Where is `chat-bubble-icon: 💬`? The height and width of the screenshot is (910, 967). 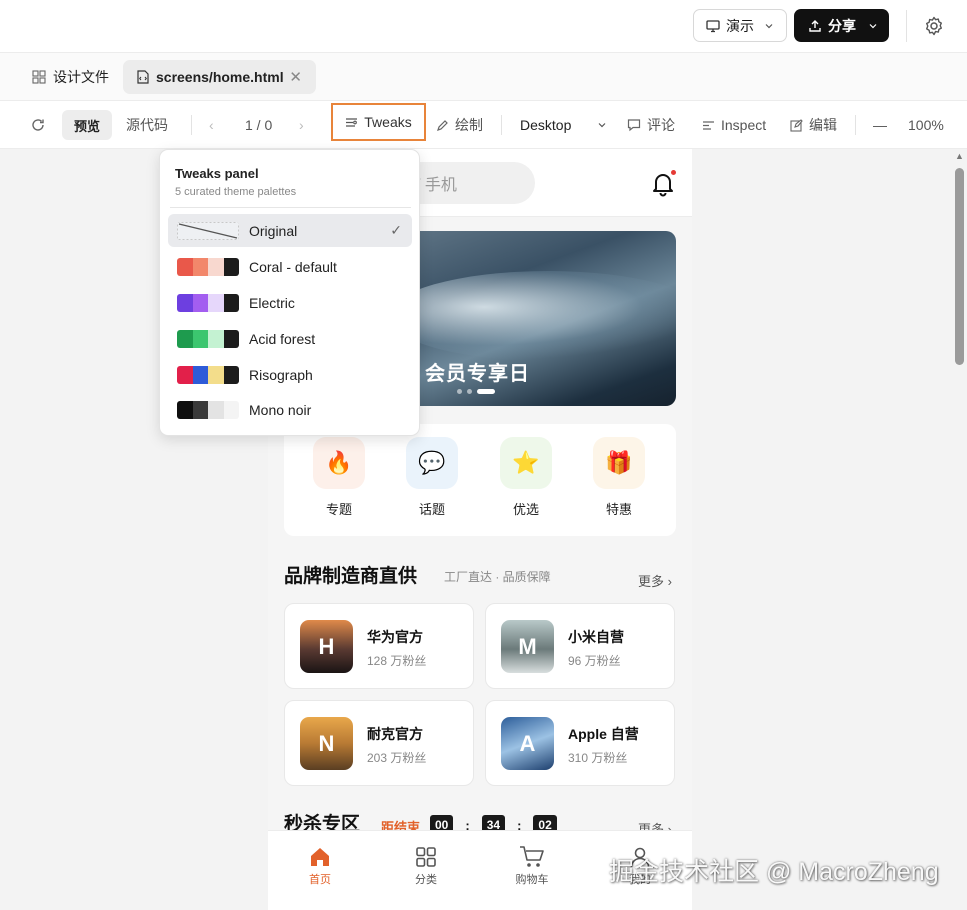
chat-bubble-icon: 💬 is located at coordinates (432, 463).